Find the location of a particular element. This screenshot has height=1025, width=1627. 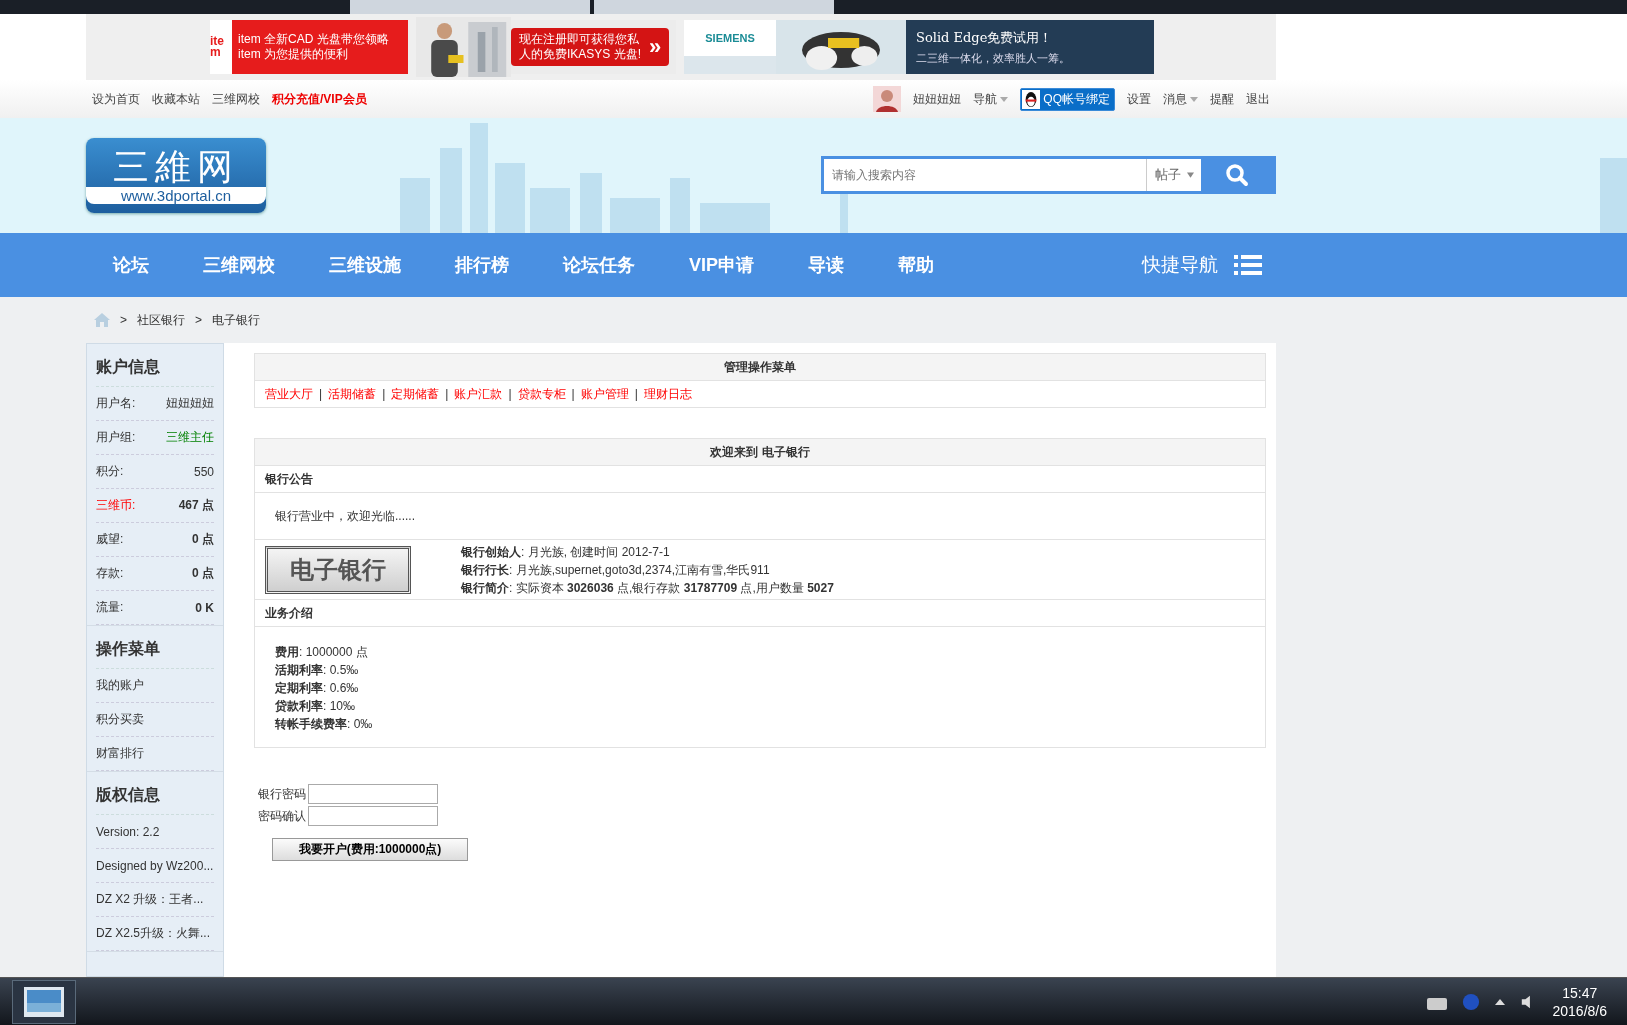

panel-header: 管理操作菜单 is located at coordinates (760, 367).